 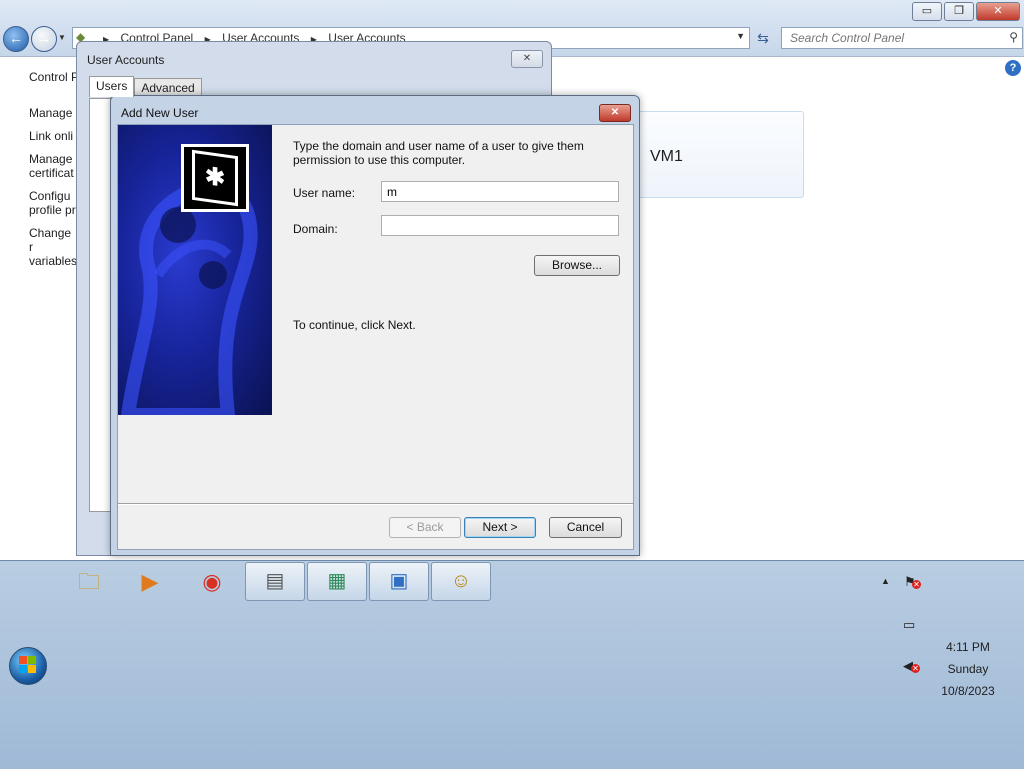 I want to click on clock-day: Sunday, so click(x=968, y=669).